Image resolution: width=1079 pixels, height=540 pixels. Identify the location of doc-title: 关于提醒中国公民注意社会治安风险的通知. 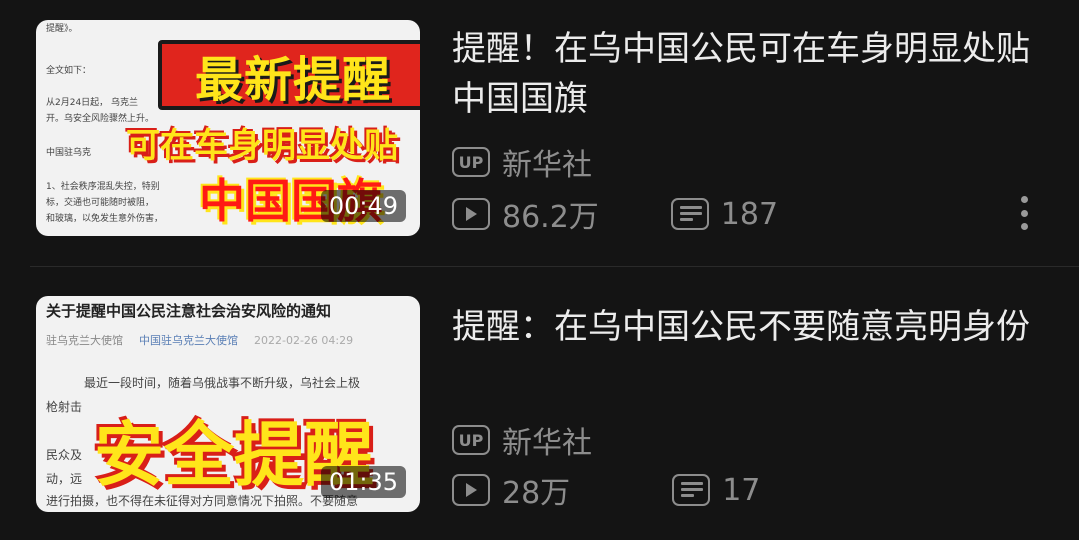
(189, 311).